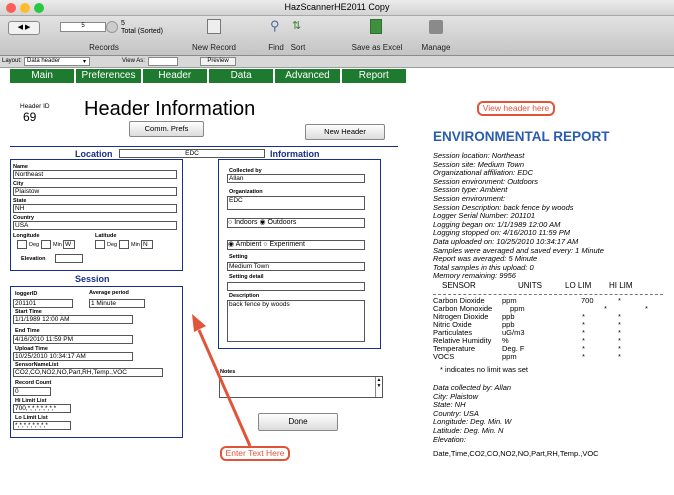 This screenshot has width=674, height=495. What do you see at coordinates (199, 323) in the screenshot?
I see `arrow-head` at bounding box center [199, 323].